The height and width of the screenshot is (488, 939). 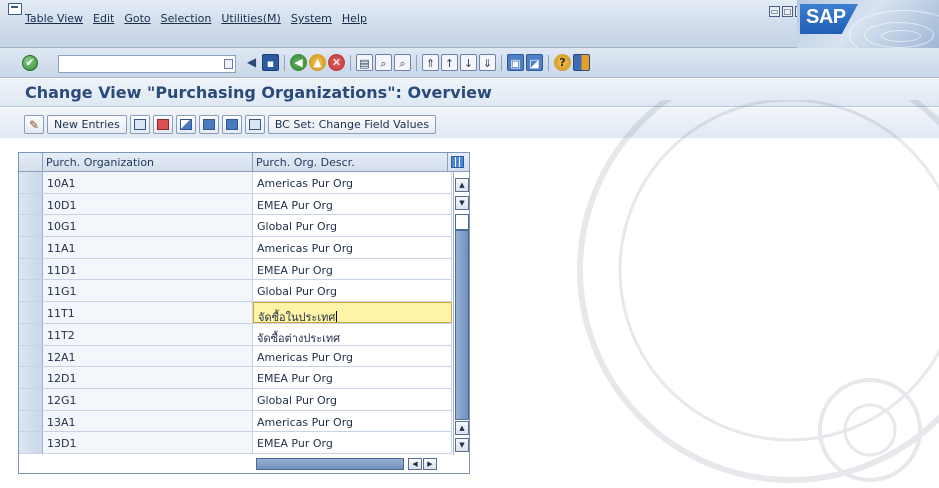 I want to click on table-row: 11A1 Americas Pur Org, so click(x=235, y=248).